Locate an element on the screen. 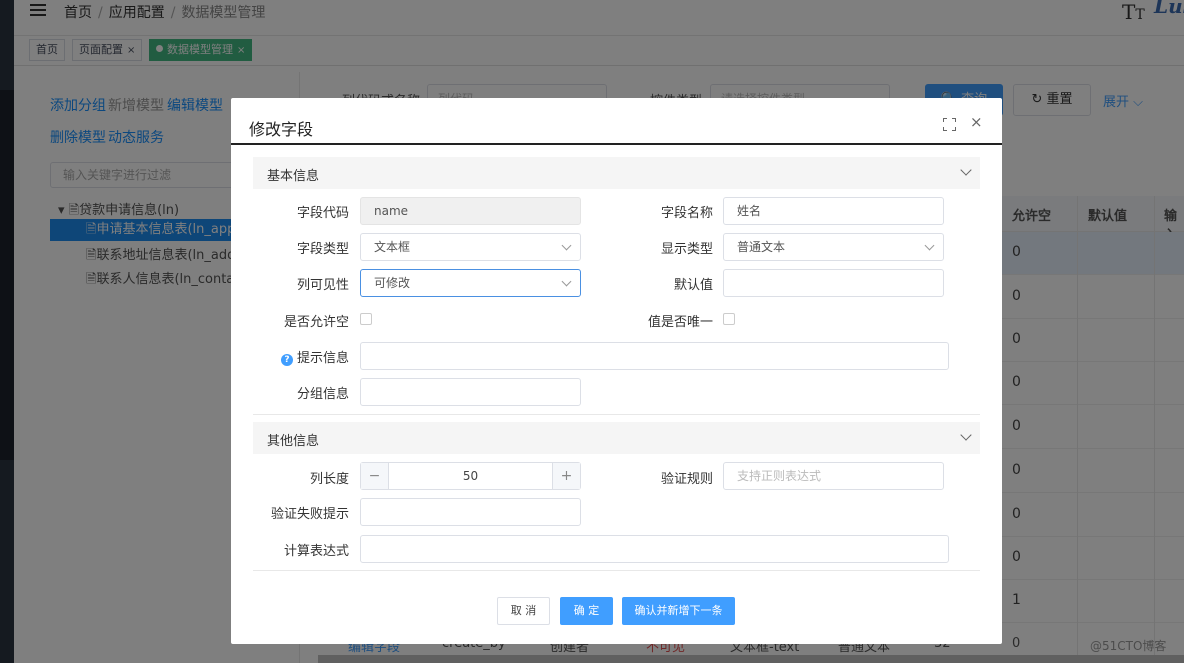 The height and width of the screenshot is (663, 1184). unique-checkbox is located at coordinates (729, 319).